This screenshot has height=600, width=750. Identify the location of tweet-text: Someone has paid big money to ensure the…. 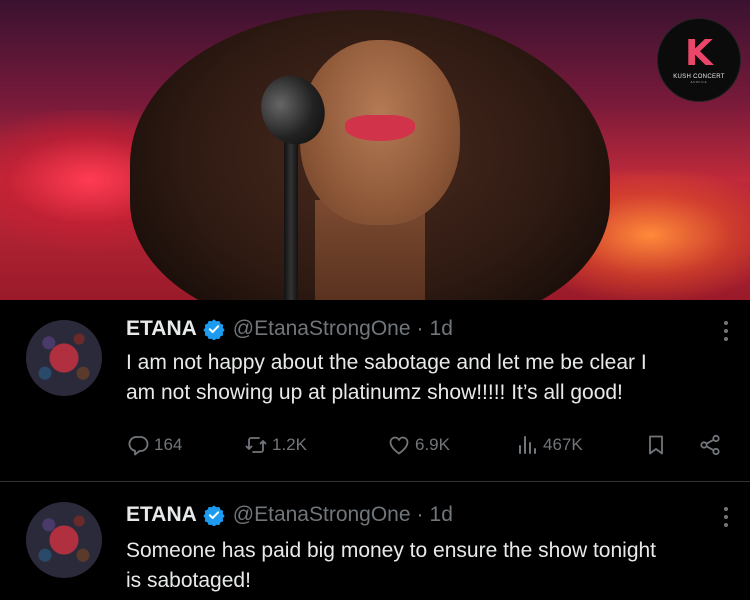
(431, 566).